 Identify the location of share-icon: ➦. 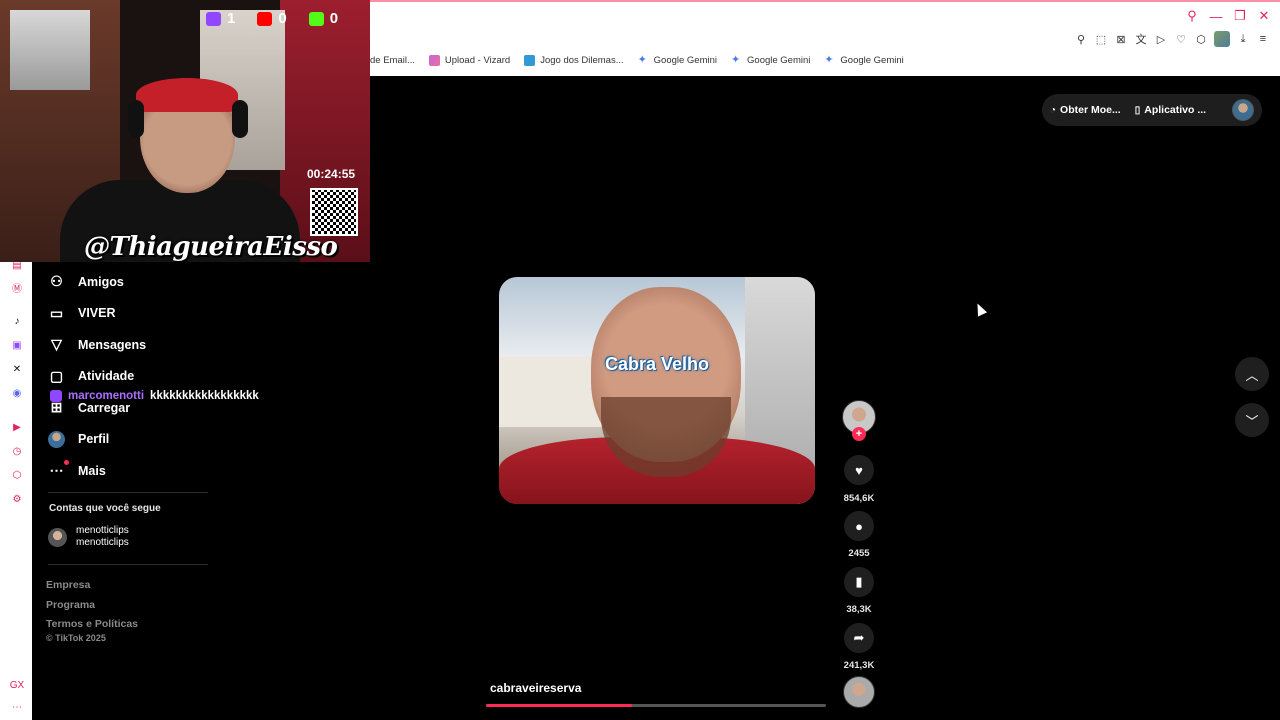
(859, 637).